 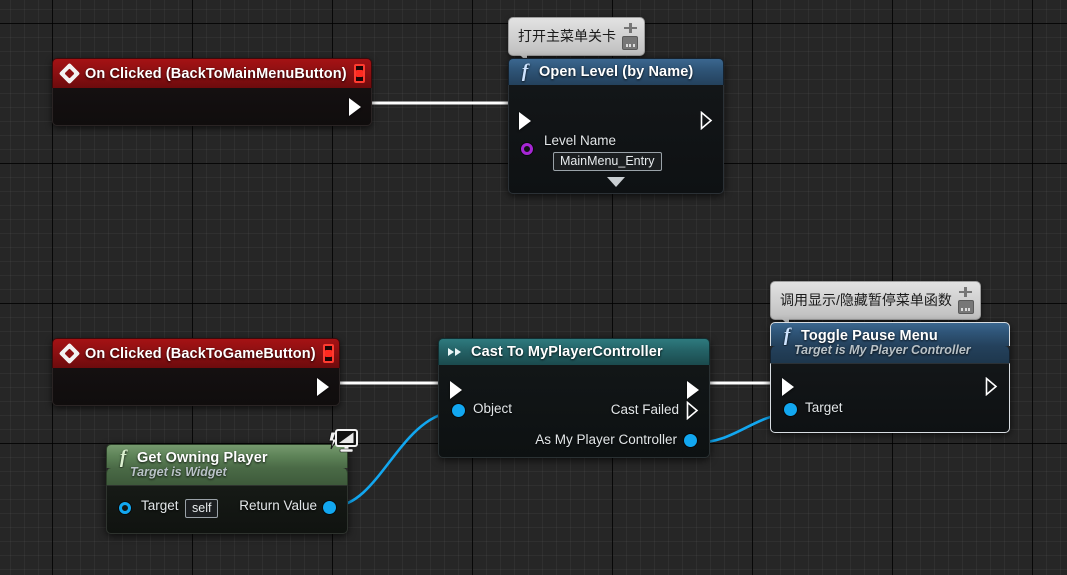 I want to click on node-on-clicked-backtogamebutton: On Clicked (BackToGameButton), so click(x=196, y=372).